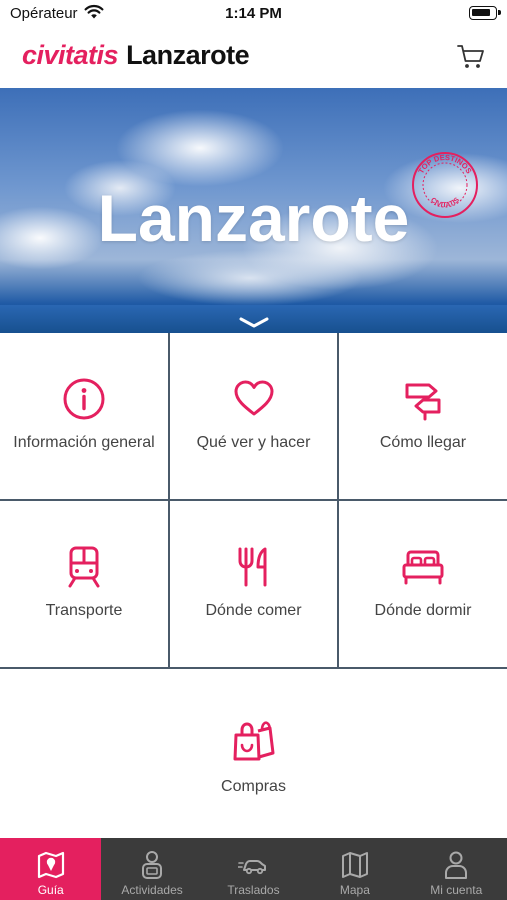 This screenshot has height=900, width=507. What do you see at coordinates (354, 865) in the screenshot?
I see `map-icon` at bounding box center [354, 865].